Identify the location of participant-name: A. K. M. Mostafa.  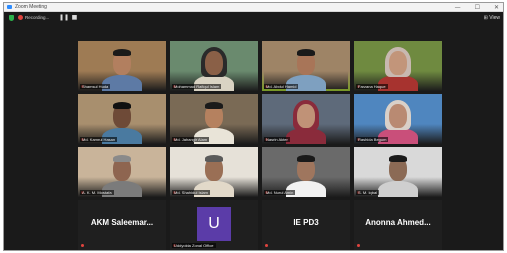
(97, 192).